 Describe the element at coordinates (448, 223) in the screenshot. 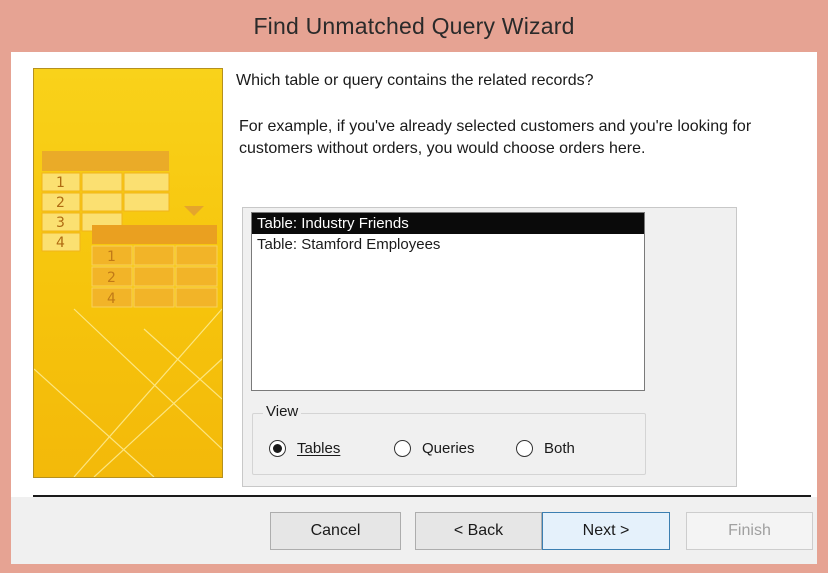

I see `list-item-industry-friends: Table: Industry Friends` at that location.